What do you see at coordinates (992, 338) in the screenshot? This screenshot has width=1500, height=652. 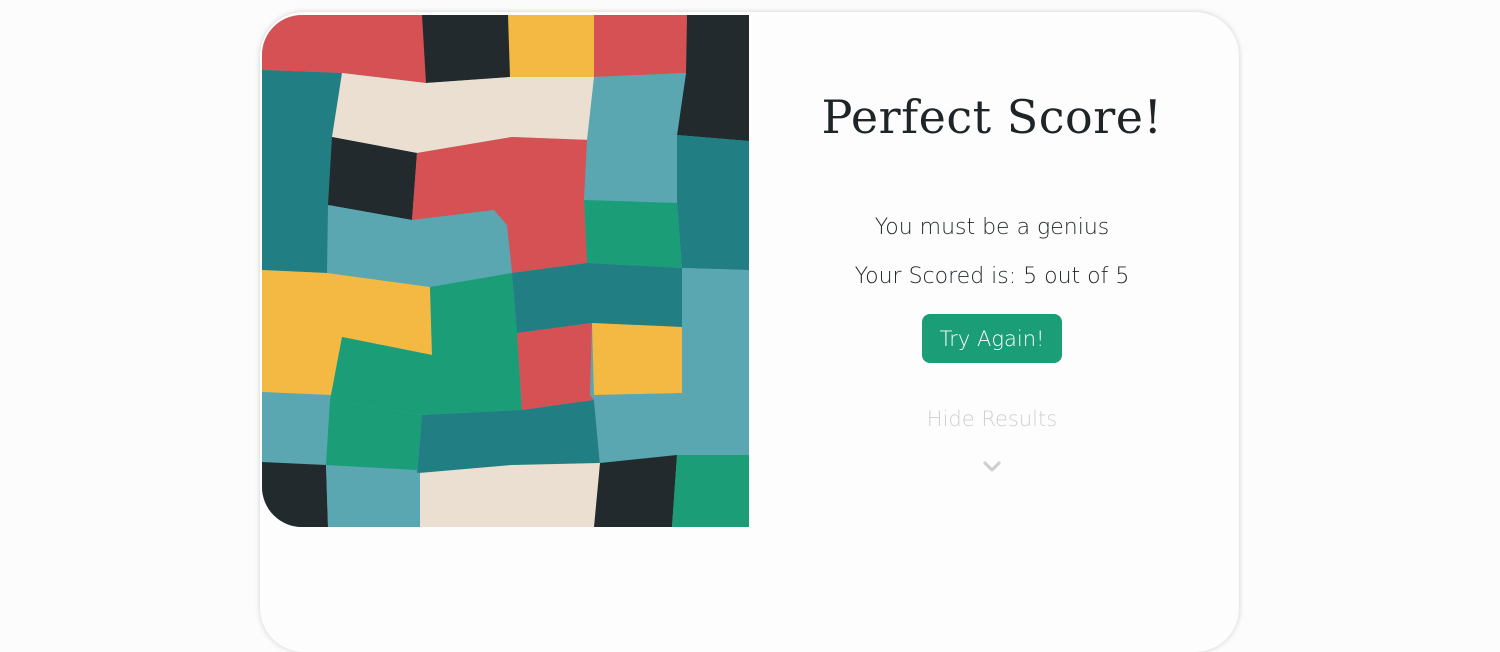 I see `try-again-button: Try Again!` at bounding box center [992, 338].